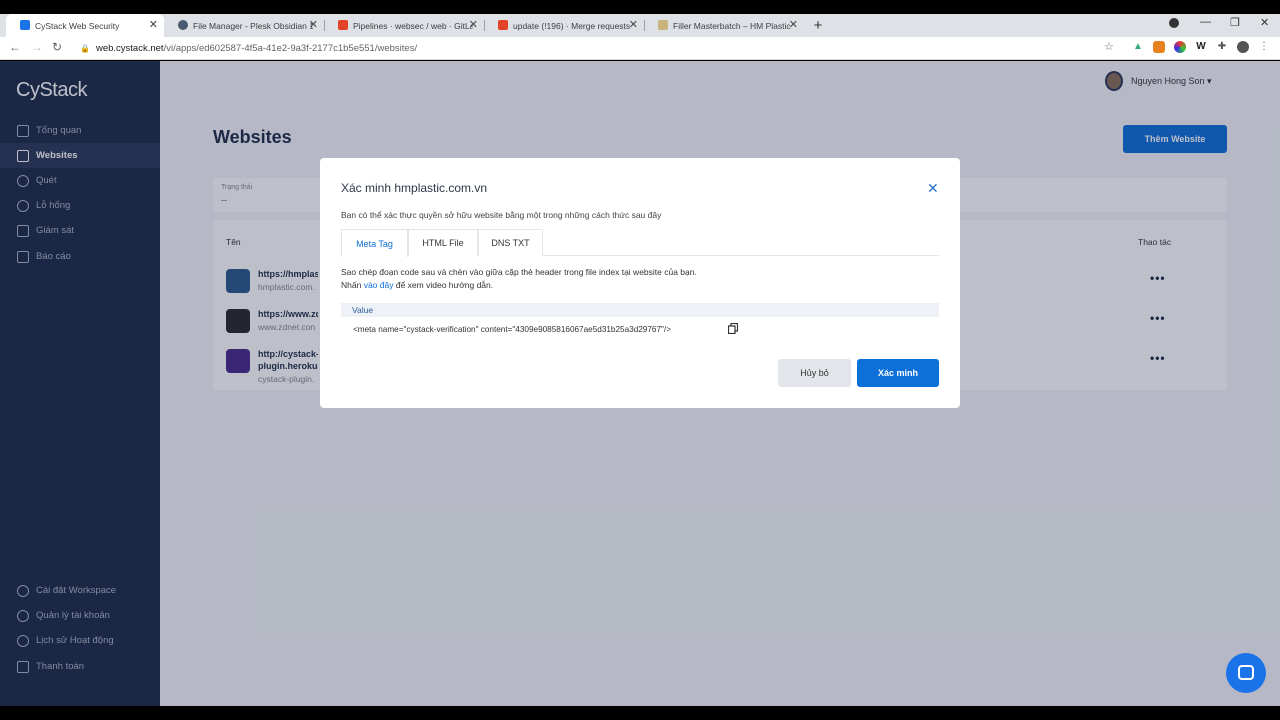  Describe the element at coordinates (818, 25) in the screenshot. I see `new-tab-button: +` at that location.